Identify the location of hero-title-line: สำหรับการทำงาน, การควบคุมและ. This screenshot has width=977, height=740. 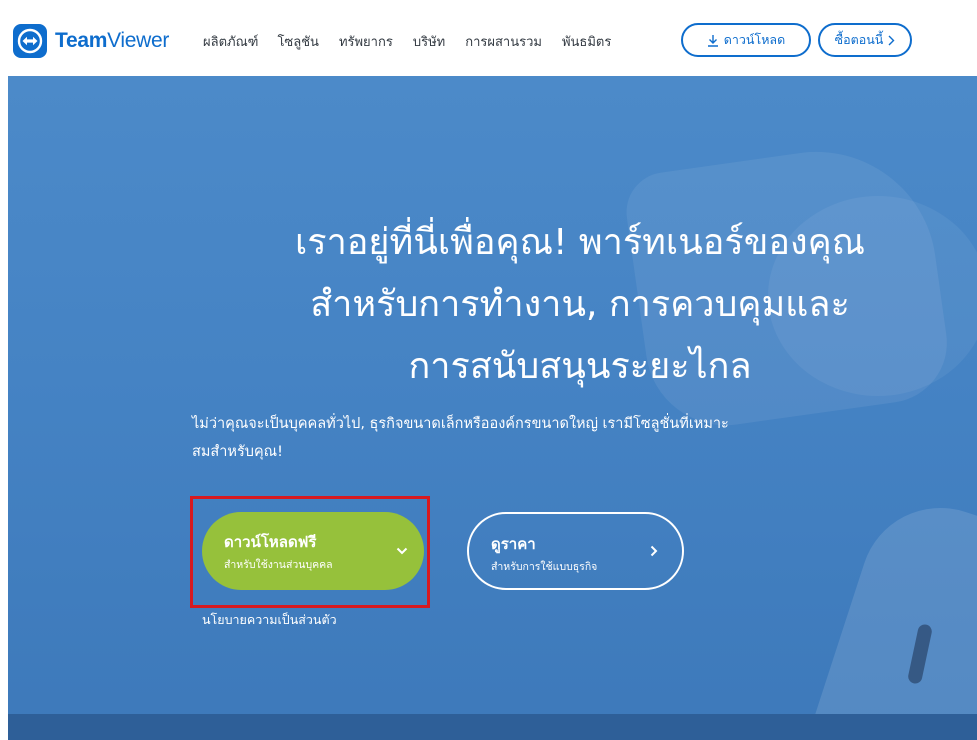
(580, 304).